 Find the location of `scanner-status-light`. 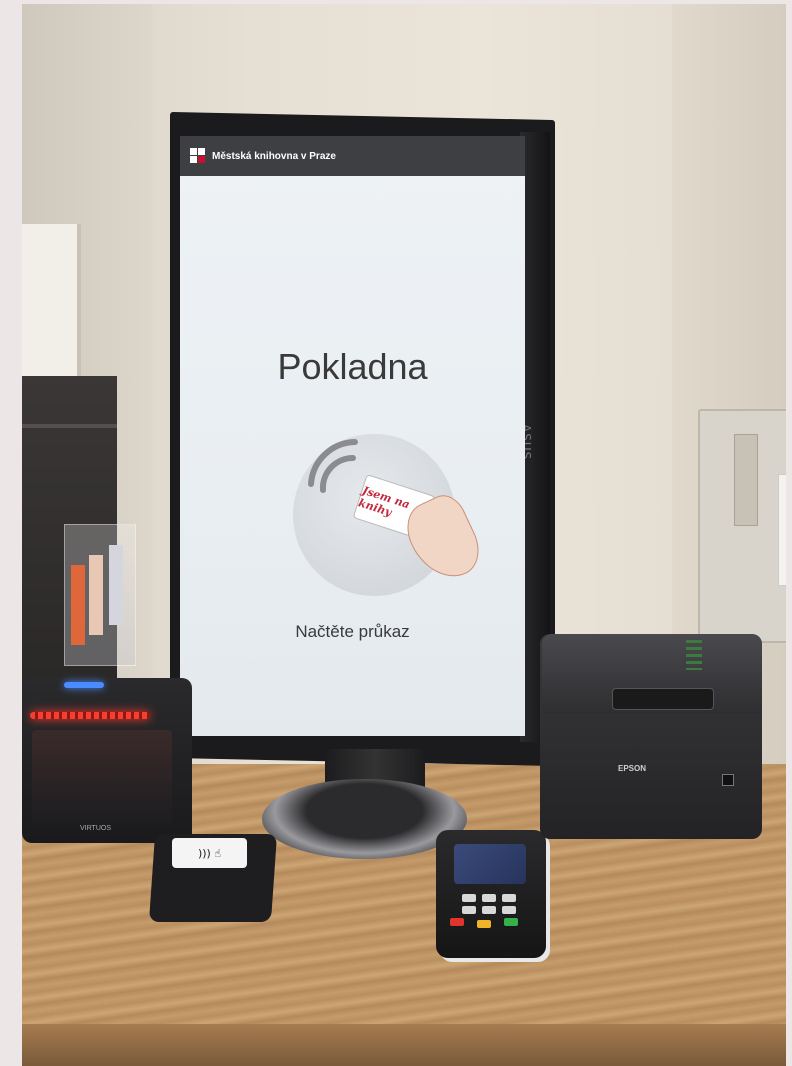

scanner-status-light is located at coordinates (84, 685).